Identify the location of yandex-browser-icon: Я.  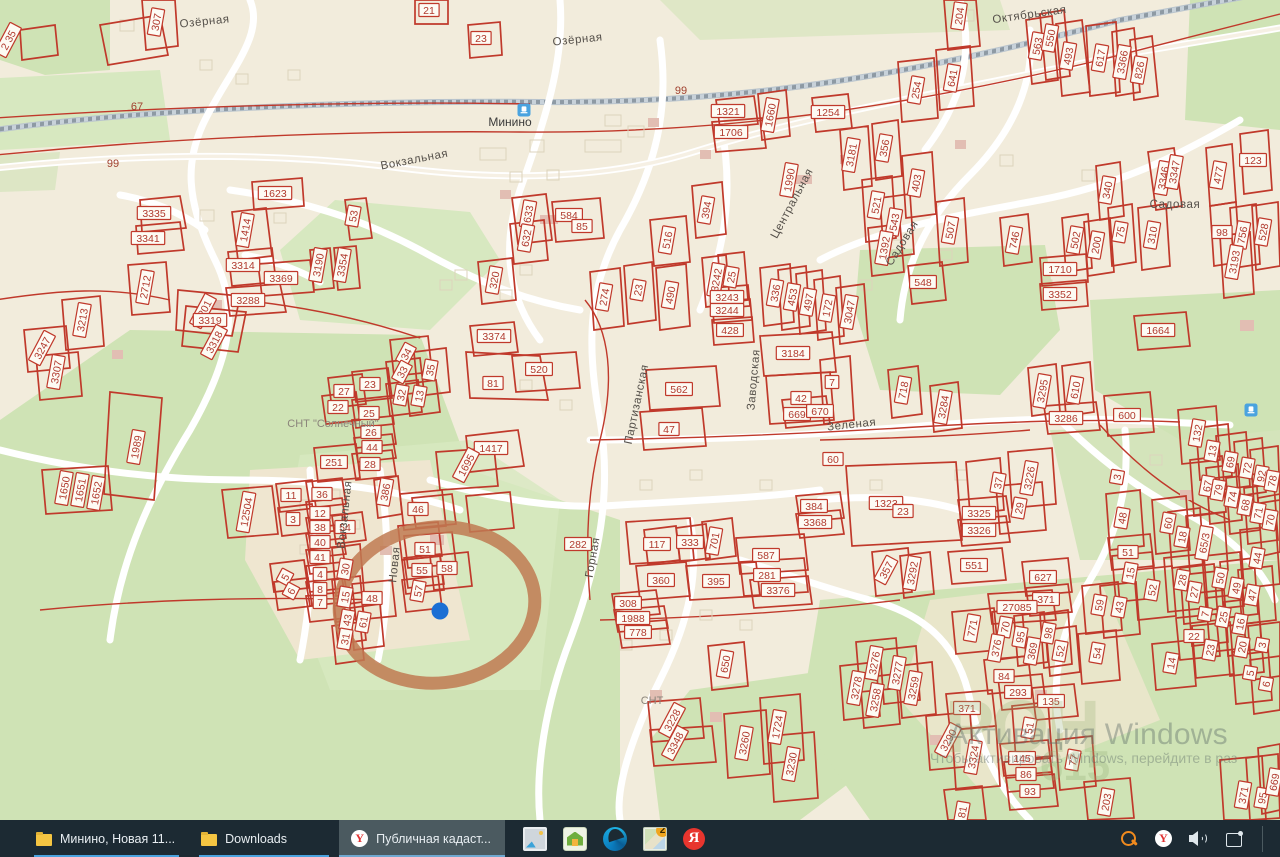
(693, 838).